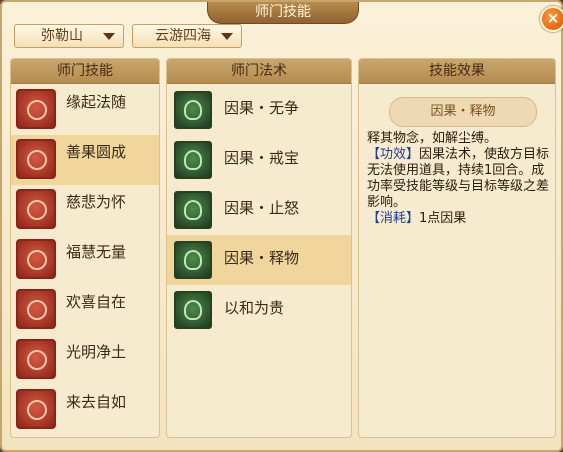 The height and width of the screenshot is (452, 563). What do you see at coordinates (96, 252) in the screenshot?
I see `skill-label: 福慧无量` at bounding box center [96, 252].